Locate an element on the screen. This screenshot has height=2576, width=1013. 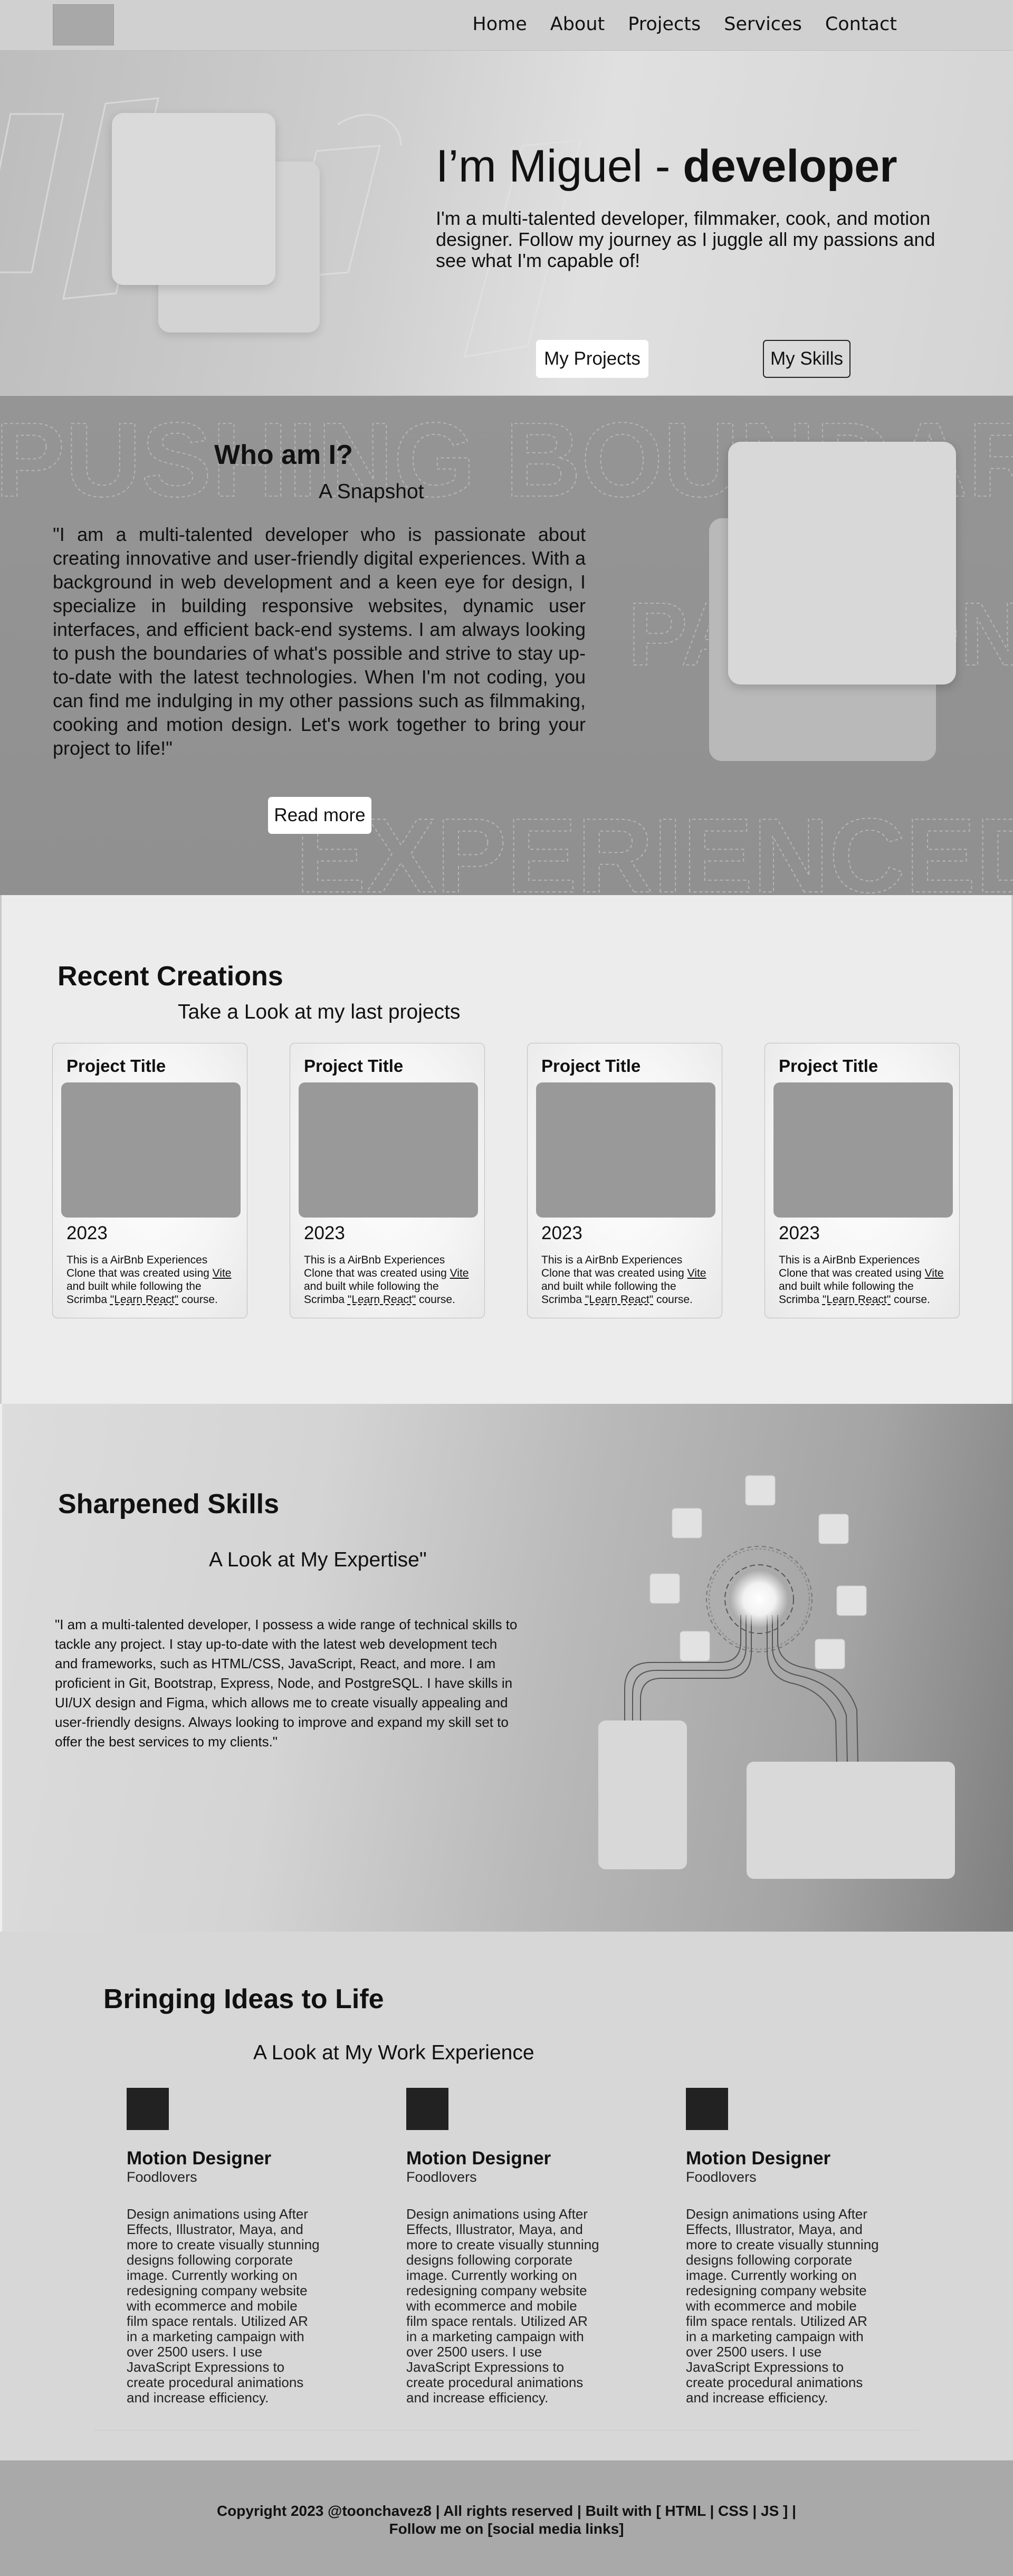
top-navbar: Home About Projects Services Contact is located at coordinates (506, 25).